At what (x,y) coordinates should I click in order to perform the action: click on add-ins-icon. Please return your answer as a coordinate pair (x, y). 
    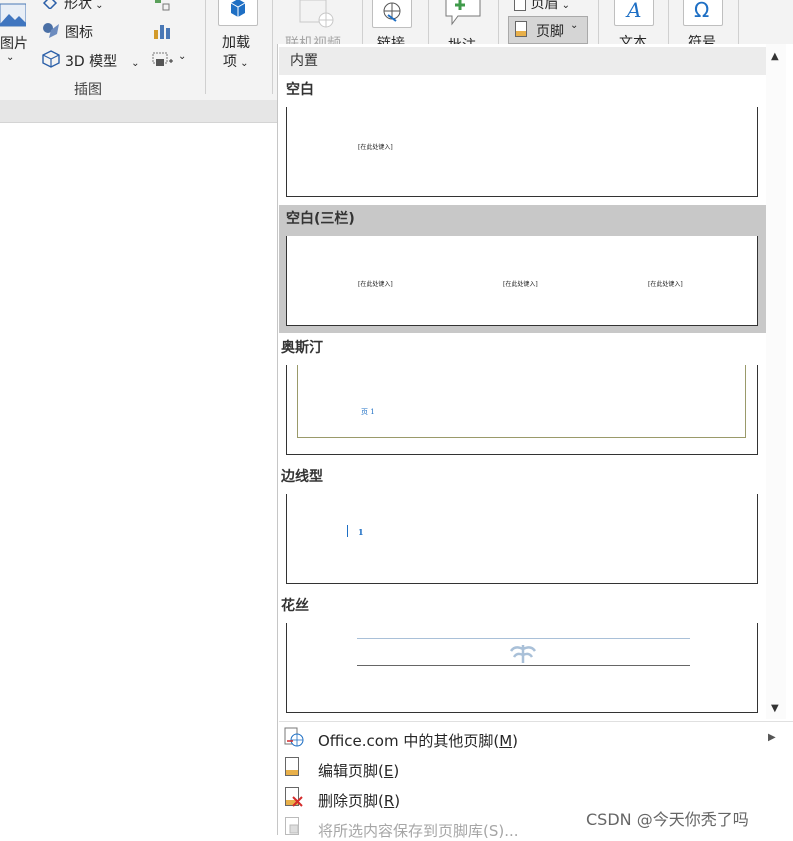
    Looking at the image, I should click on (238, 13).